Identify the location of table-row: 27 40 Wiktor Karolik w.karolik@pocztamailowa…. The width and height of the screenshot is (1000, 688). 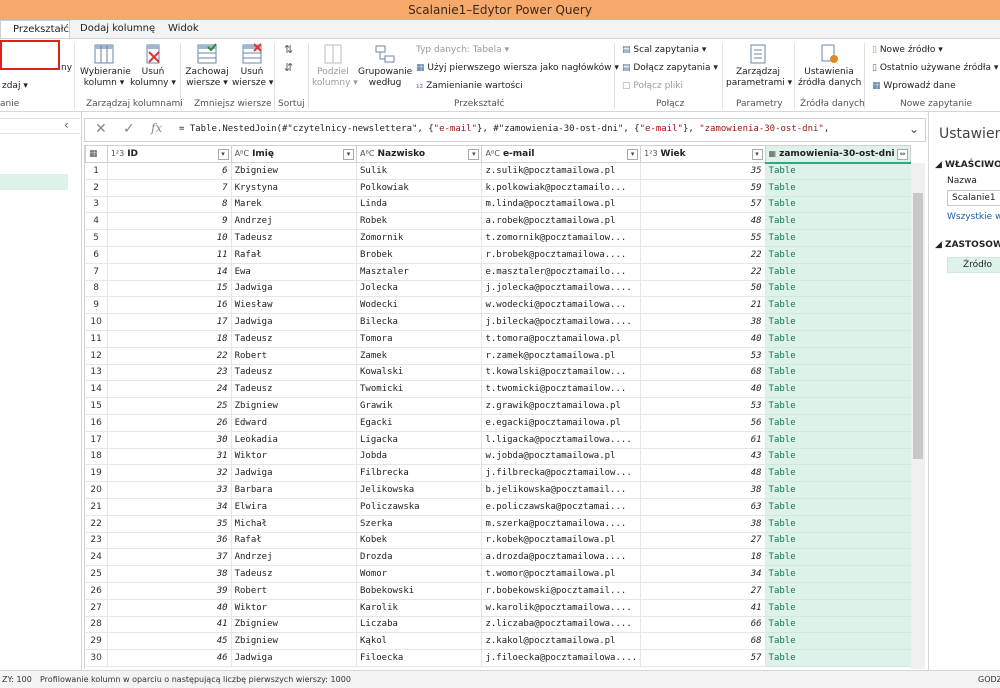
(498, 608).